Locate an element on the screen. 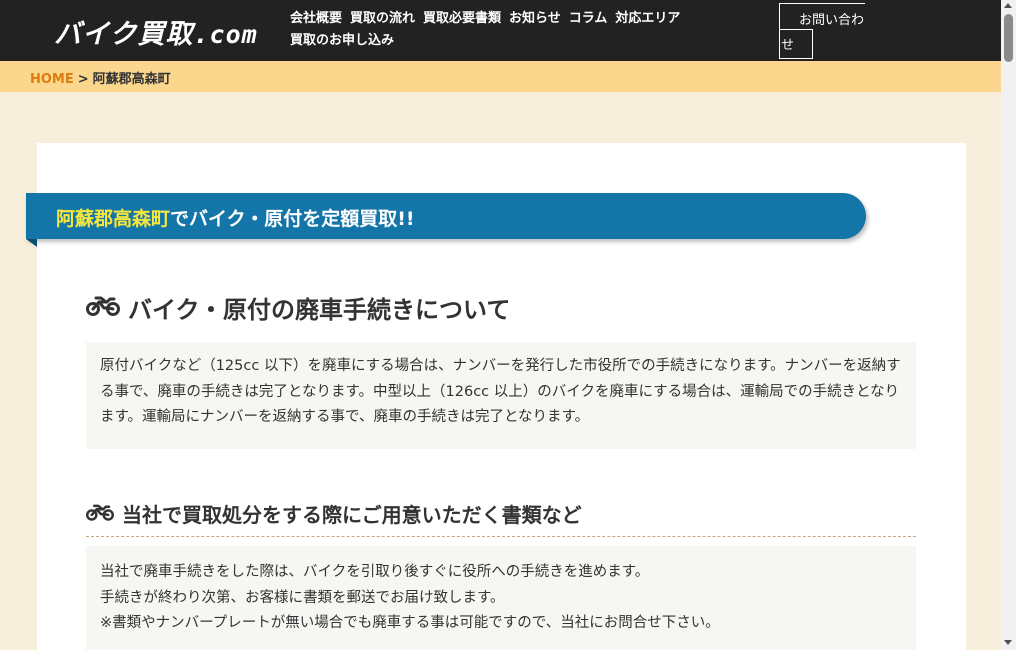 The width and height of the screenshot is (1016, 650). logo-suffix-text: .com is located at coordinates (225, 34).